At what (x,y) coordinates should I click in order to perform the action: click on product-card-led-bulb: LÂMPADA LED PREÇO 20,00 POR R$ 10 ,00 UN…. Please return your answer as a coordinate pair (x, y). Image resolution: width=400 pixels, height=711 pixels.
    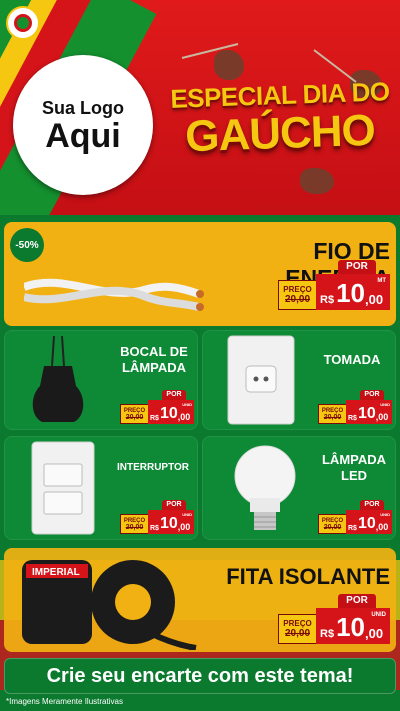
    Looking at the image, I should click on (299, 488).